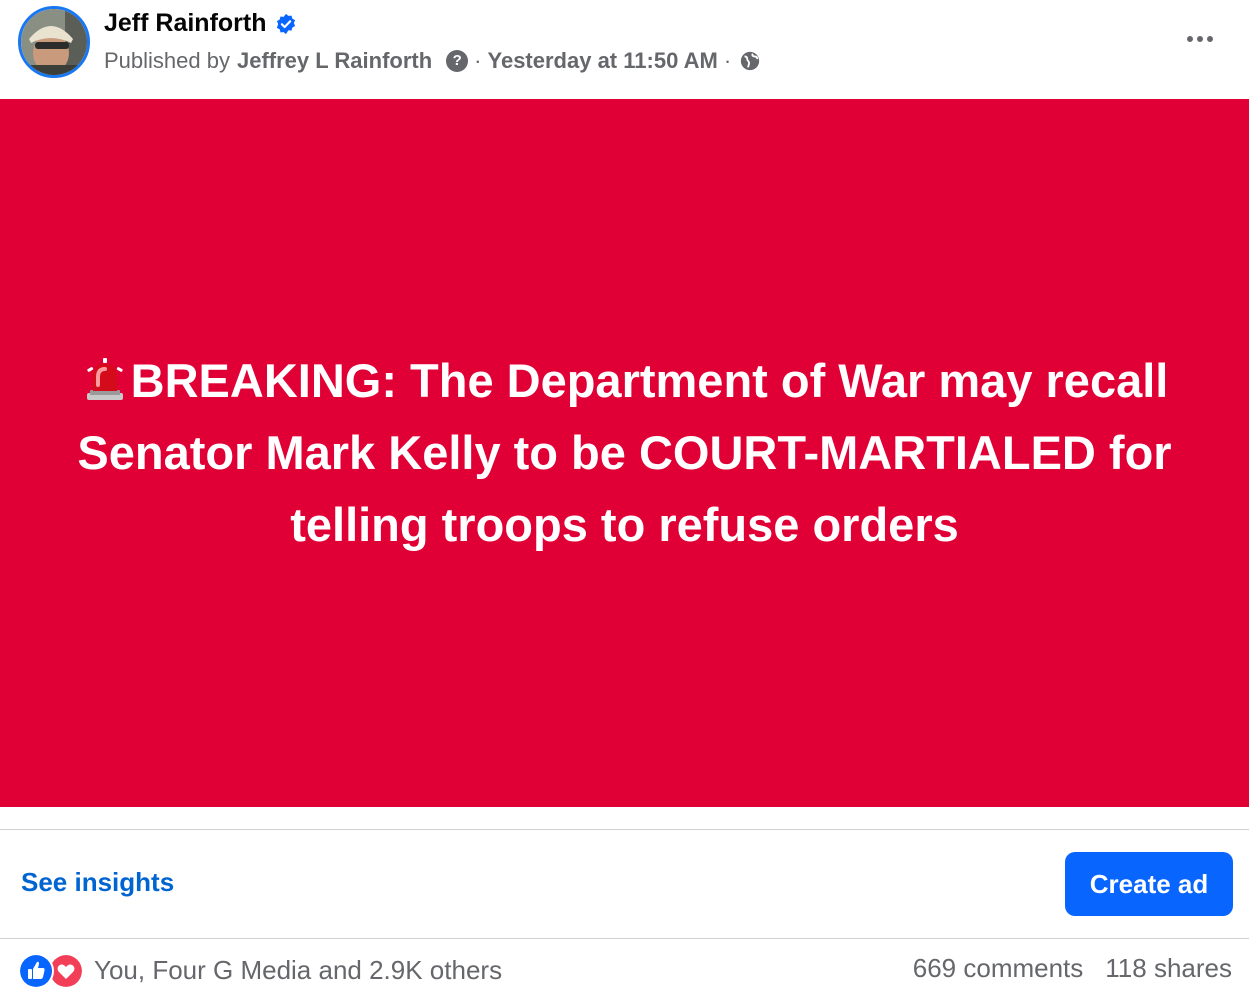  I want to click on reaction-icons, so click(51, 971).